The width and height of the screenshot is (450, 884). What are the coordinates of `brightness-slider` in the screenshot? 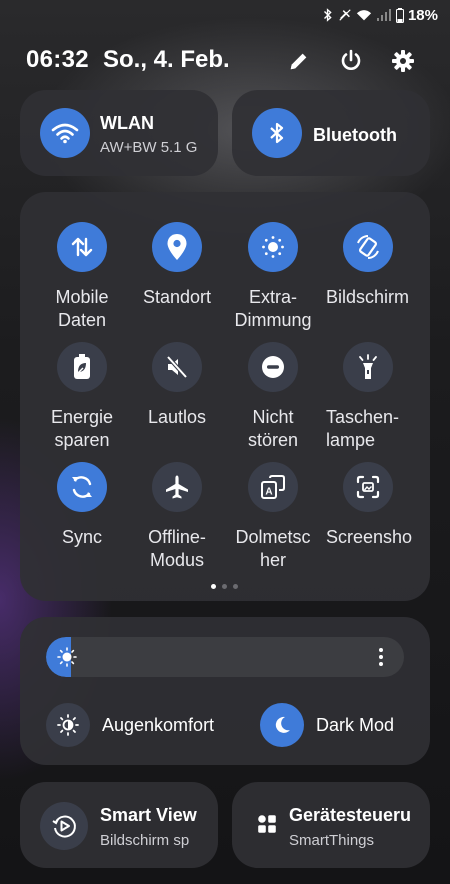 It's located at (225, 657).